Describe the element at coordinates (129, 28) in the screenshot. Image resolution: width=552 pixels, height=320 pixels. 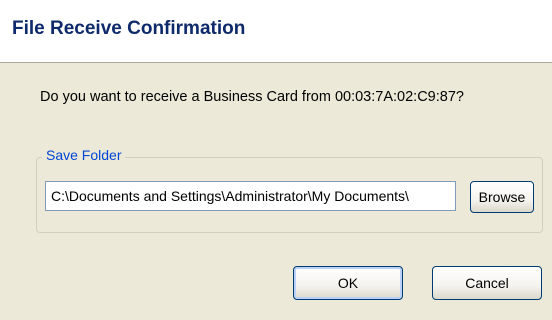
I see `dialog-title: File Receive Confirmation` at that location.